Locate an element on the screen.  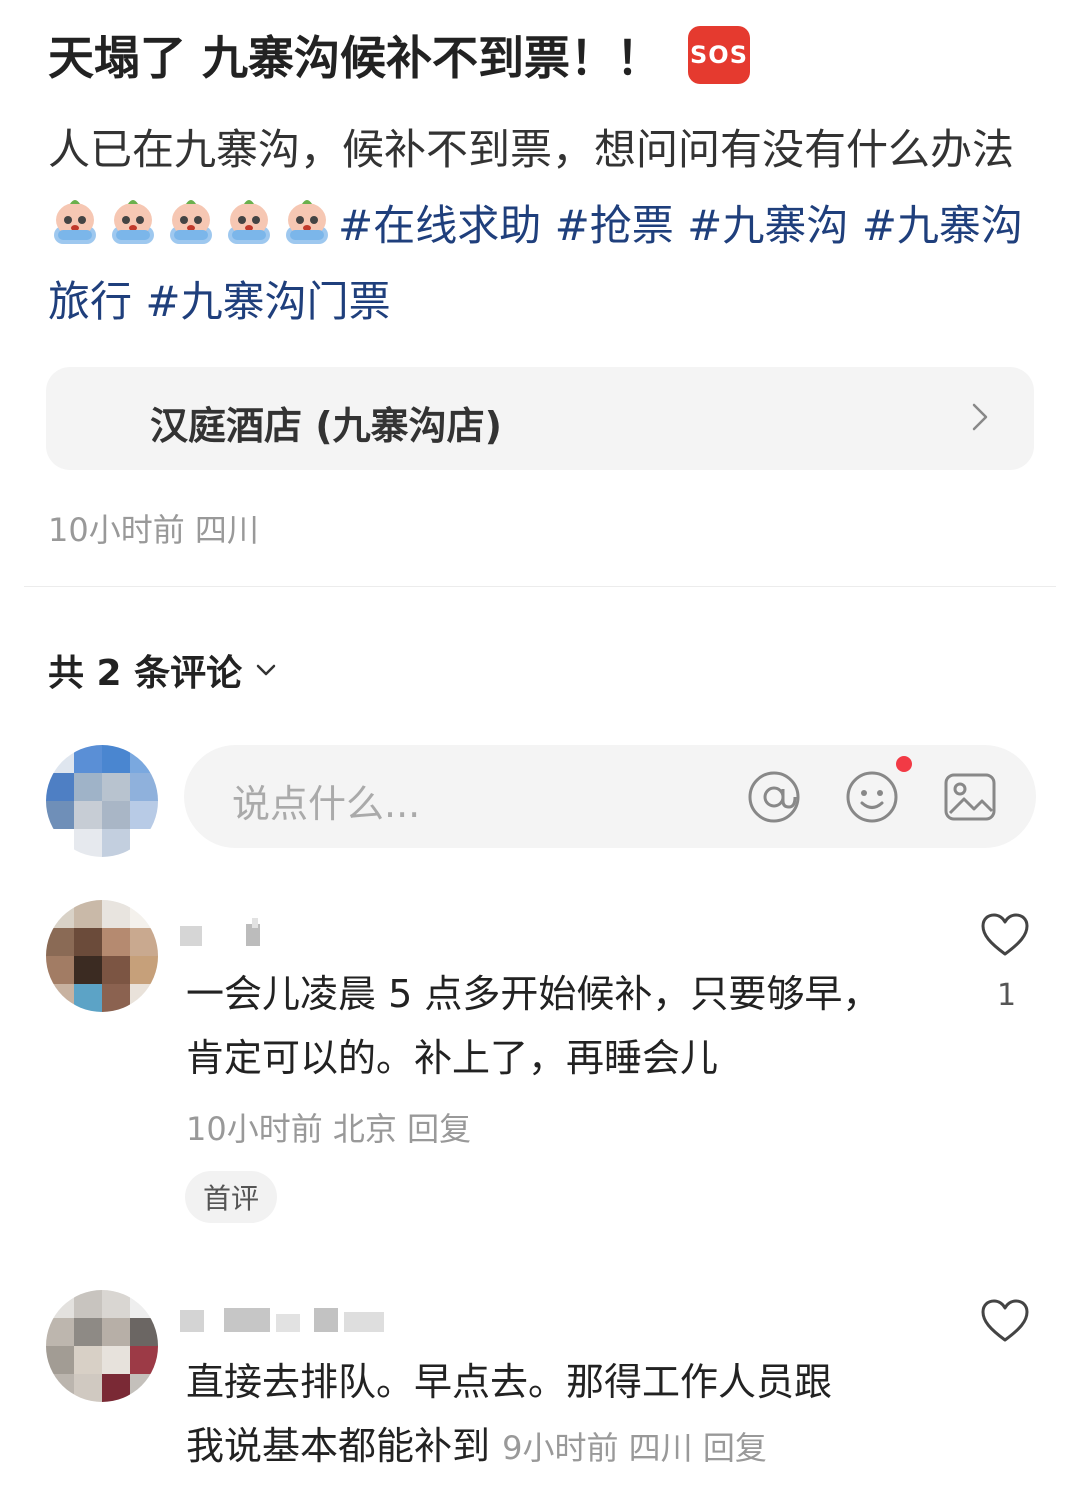
first-comment-badge: 首评 is located at coordinates (231, 1197).